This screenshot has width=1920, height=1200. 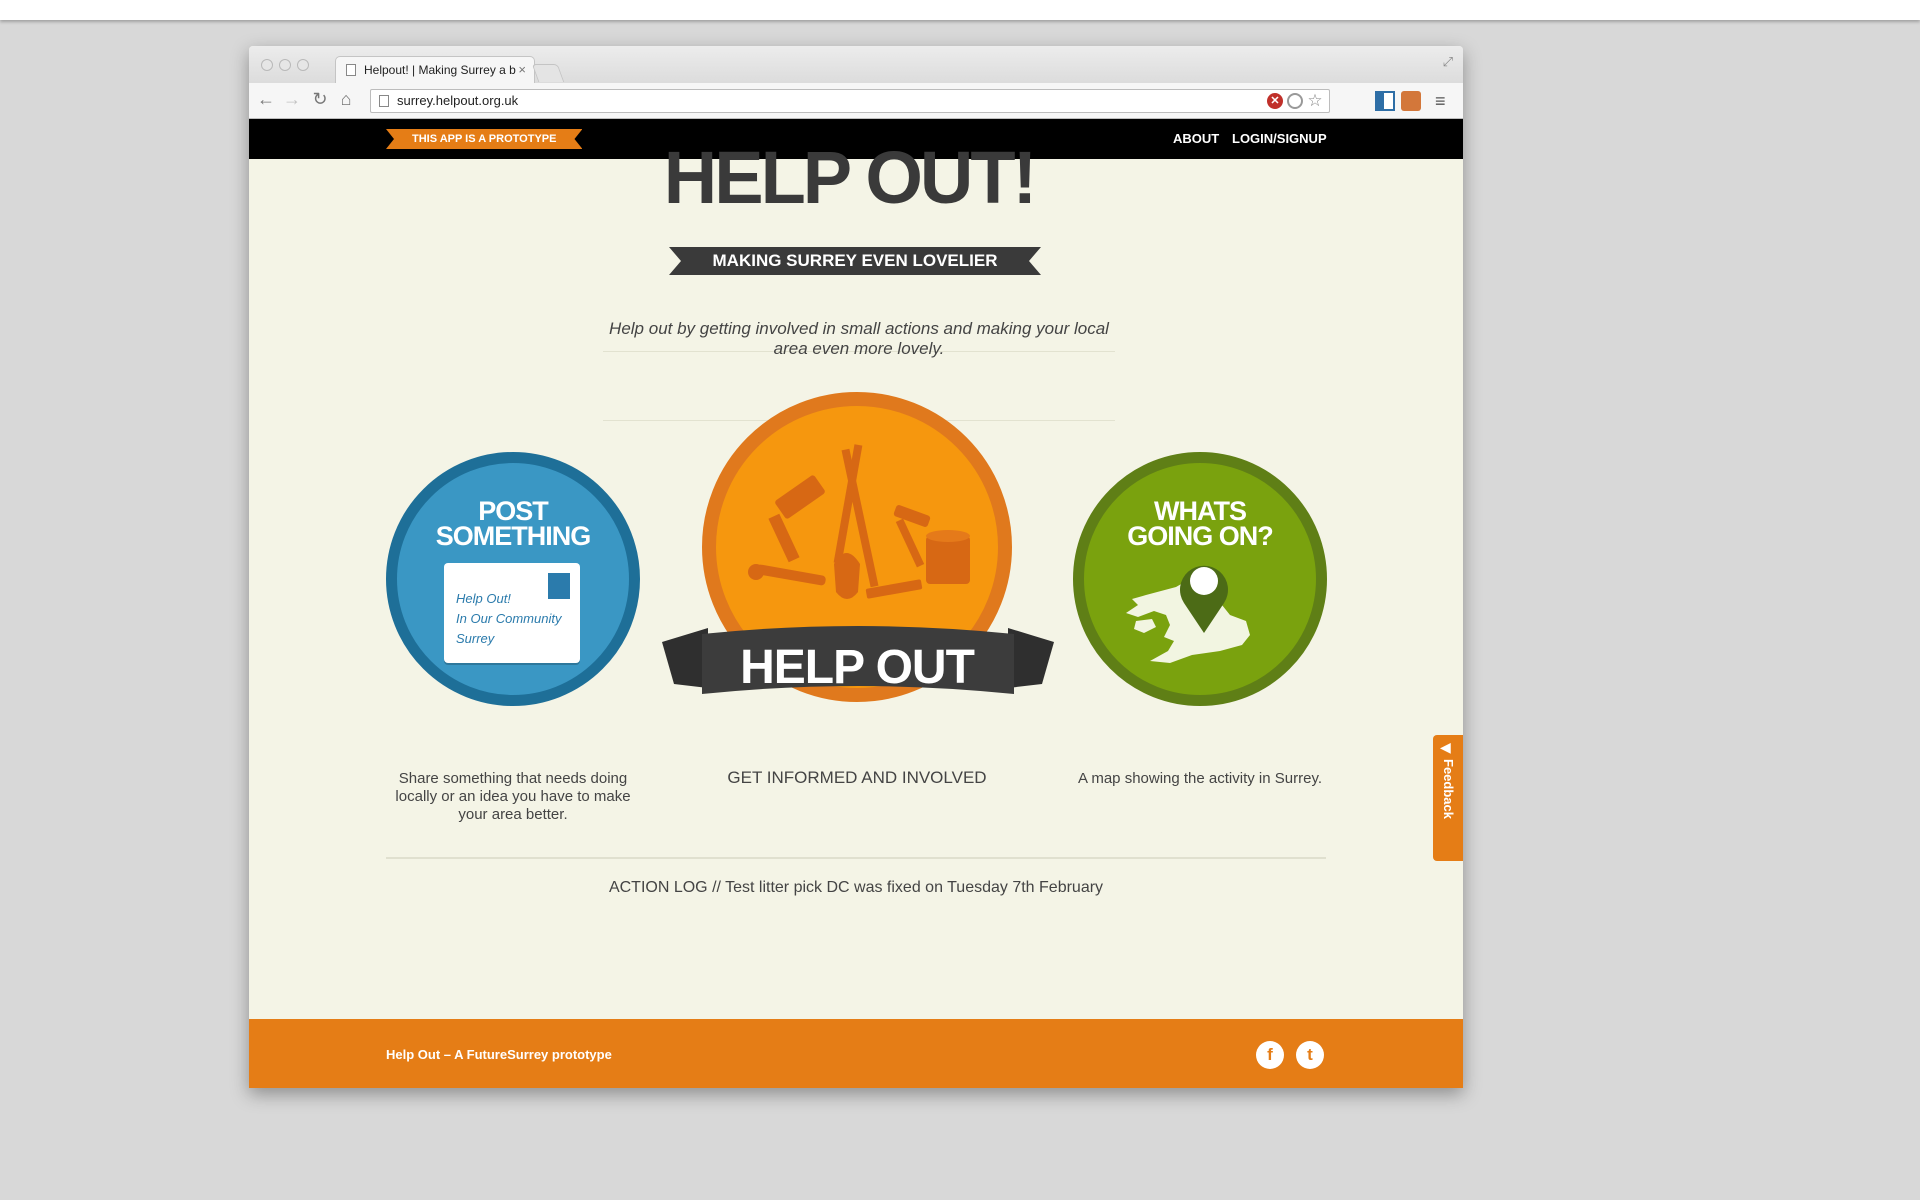 I want to click on no-tracking-icon, so click(x=1295, y=101).